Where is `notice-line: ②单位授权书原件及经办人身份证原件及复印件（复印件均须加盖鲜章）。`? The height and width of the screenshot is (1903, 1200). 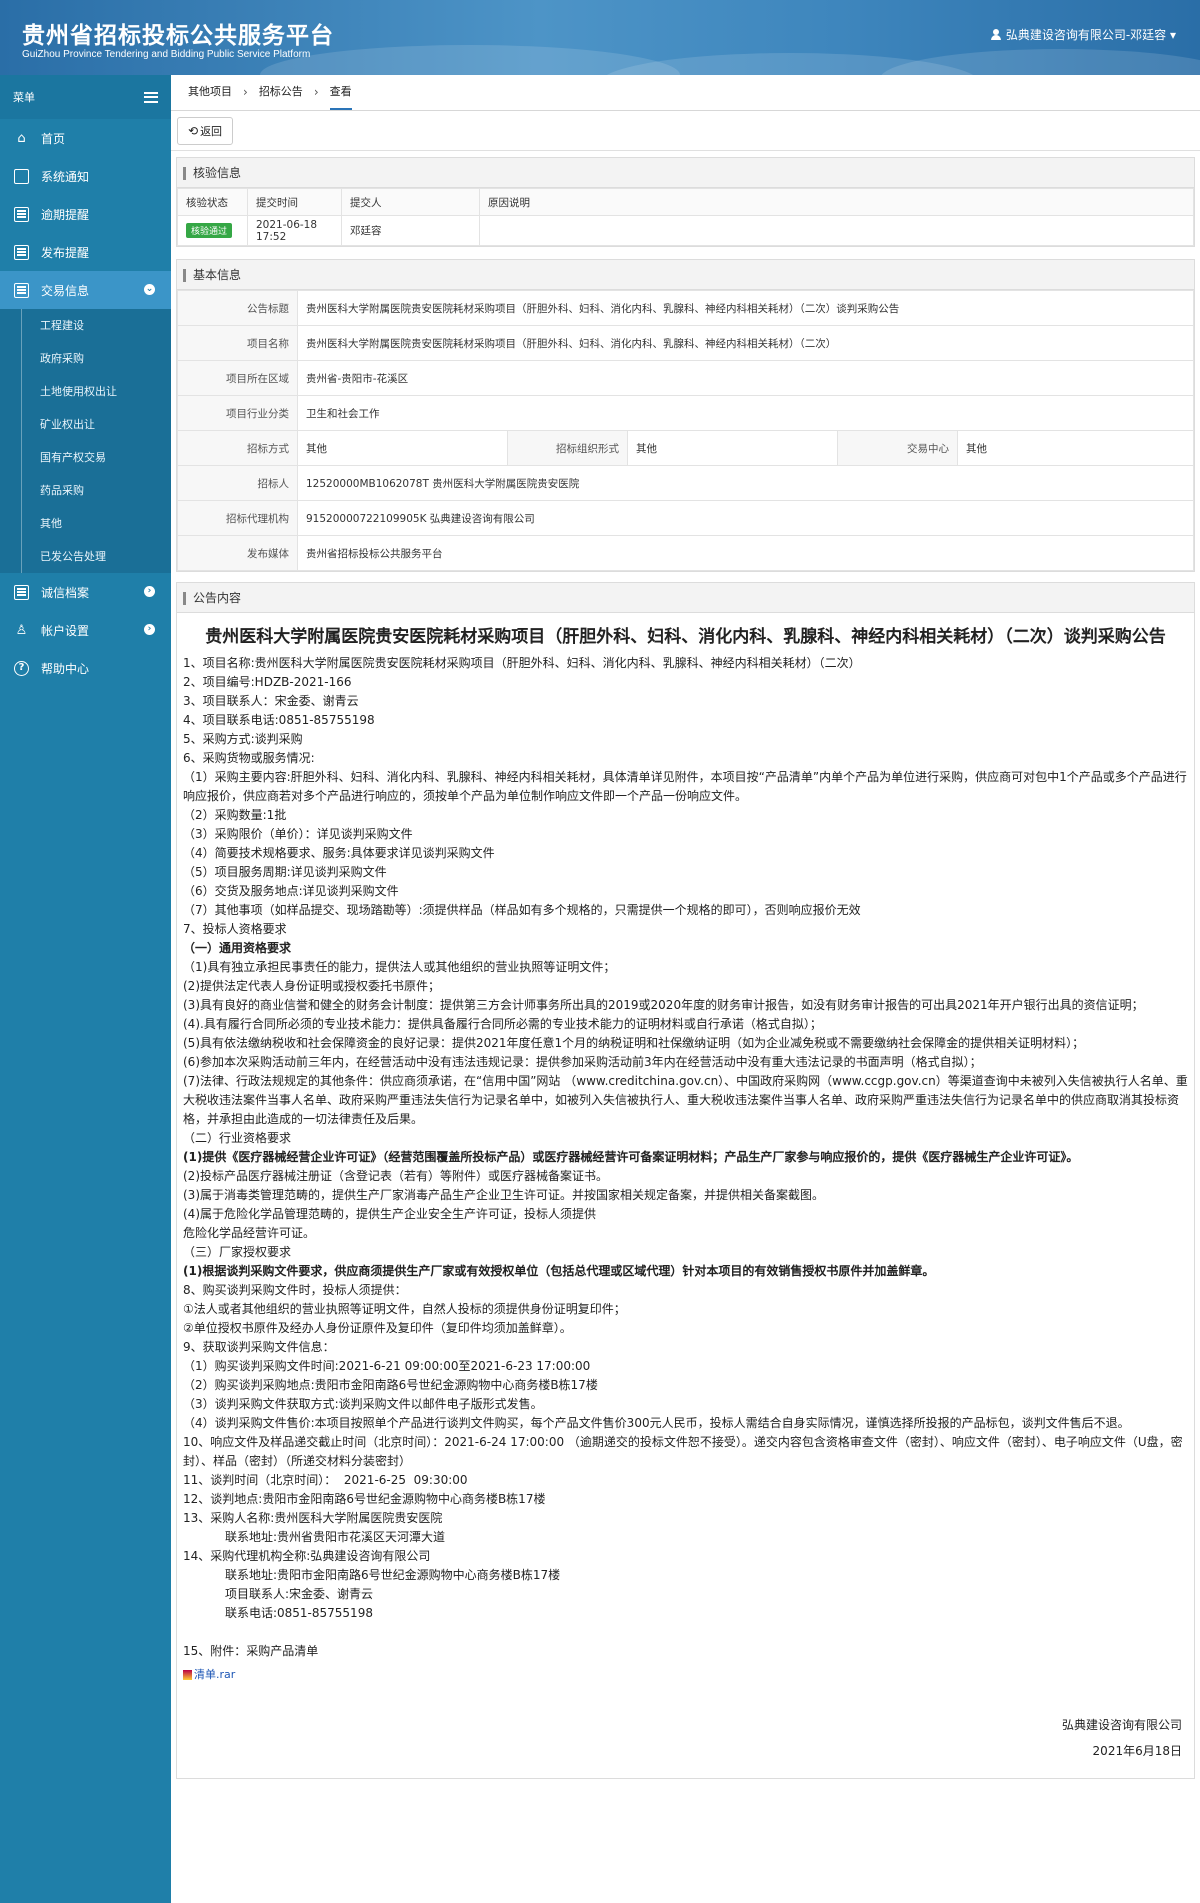 notice-line: ②单位授权书原件及经办人身份证原件及复印件（复印件均须加盖鲜章）。 is located at coordinates (377, 1328).